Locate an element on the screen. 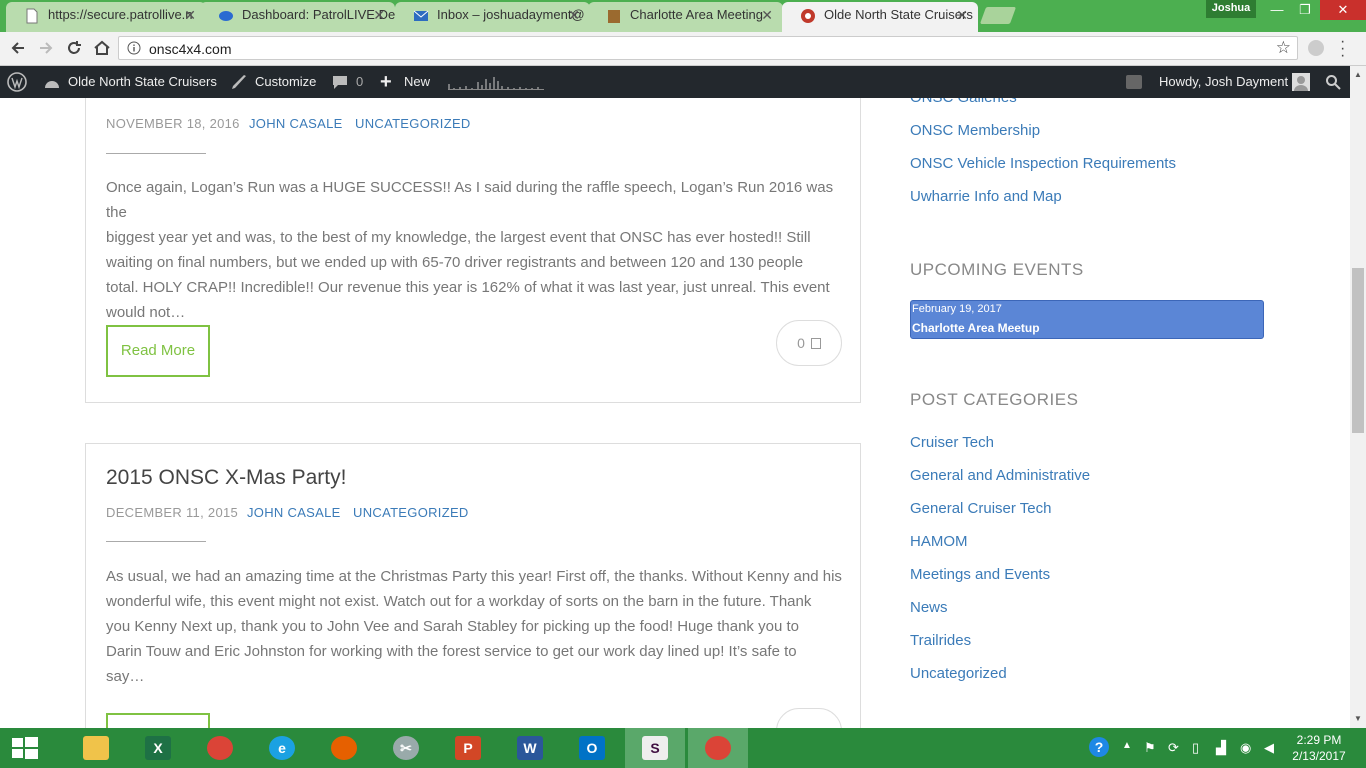 The height and width of the screenshot is (768, 1366). category-link: News is located at coordinates (929, 607).